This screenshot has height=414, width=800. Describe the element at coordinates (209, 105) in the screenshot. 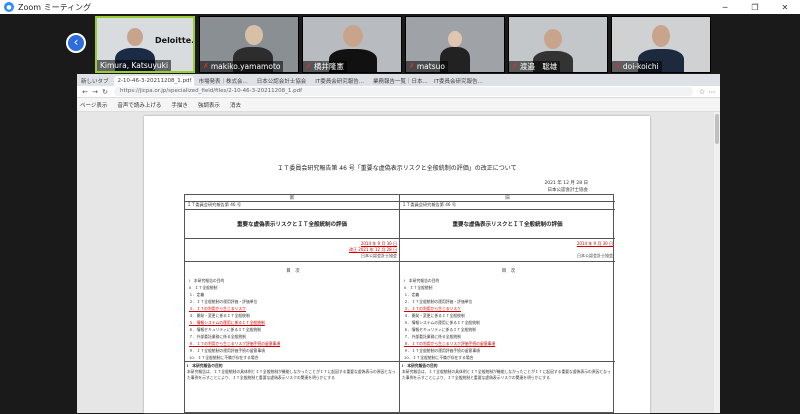

I see `highlight-button: 強調表示` at that location.